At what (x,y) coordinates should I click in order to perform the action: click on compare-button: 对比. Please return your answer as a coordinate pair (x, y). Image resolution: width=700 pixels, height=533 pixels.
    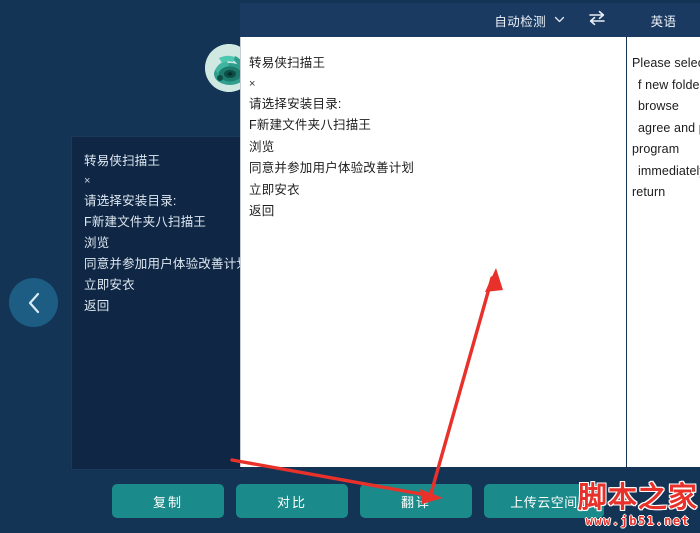
    Looking at the image, I should click on (292, 501).